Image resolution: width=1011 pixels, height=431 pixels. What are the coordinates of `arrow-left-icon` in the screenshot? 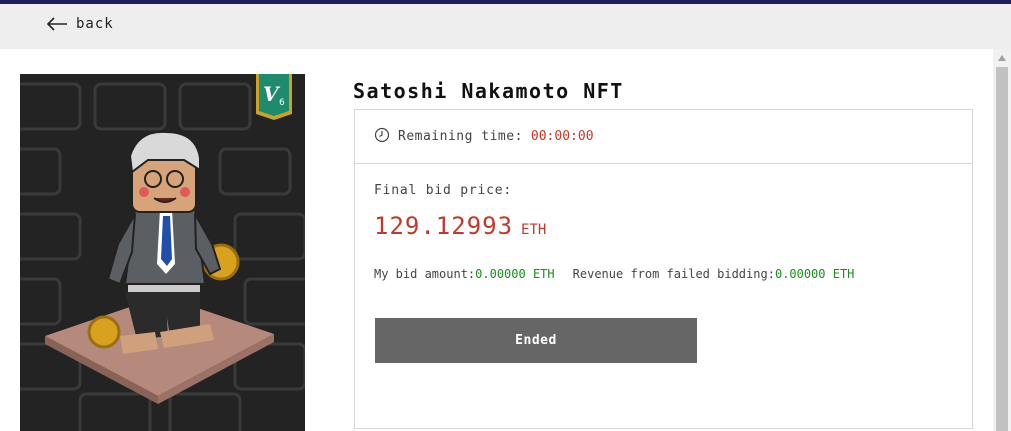 It's located at (57, 24).